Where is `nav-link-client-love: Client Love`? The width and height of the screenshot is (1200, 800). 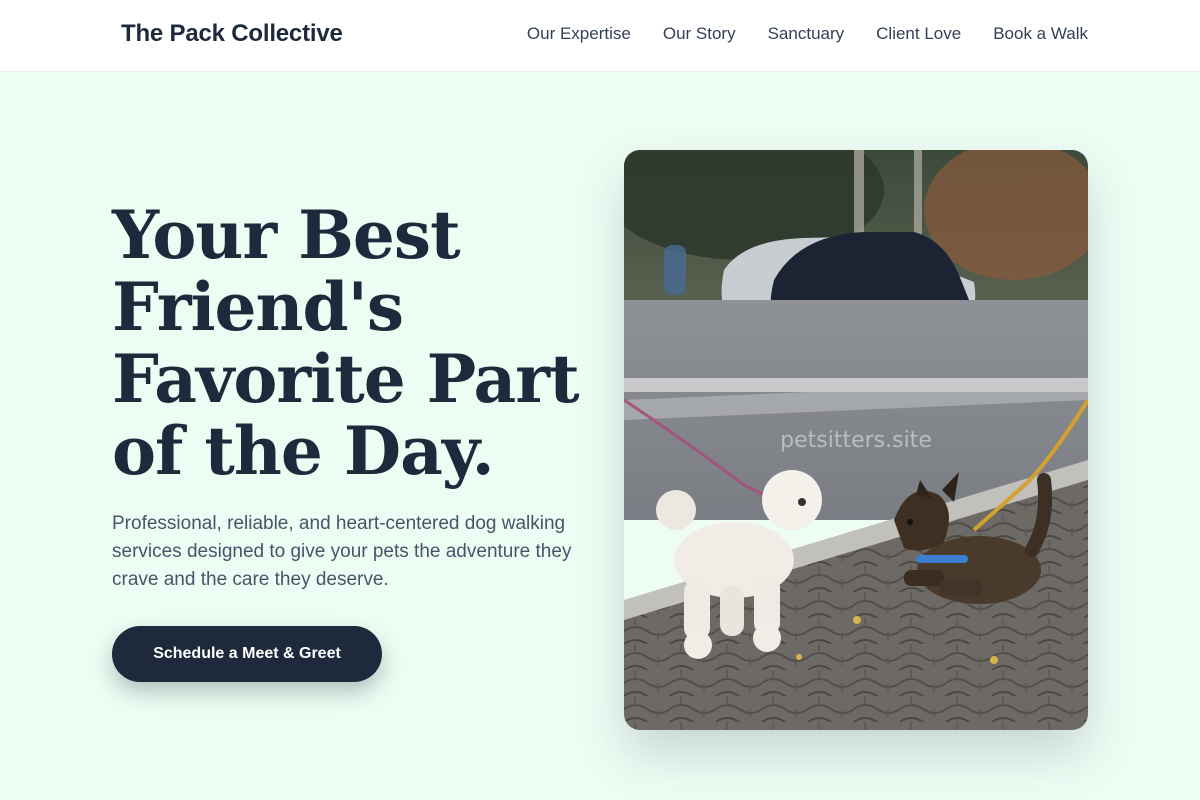
nav-link-client-love: Client Love is located at coordinates (918, 34).